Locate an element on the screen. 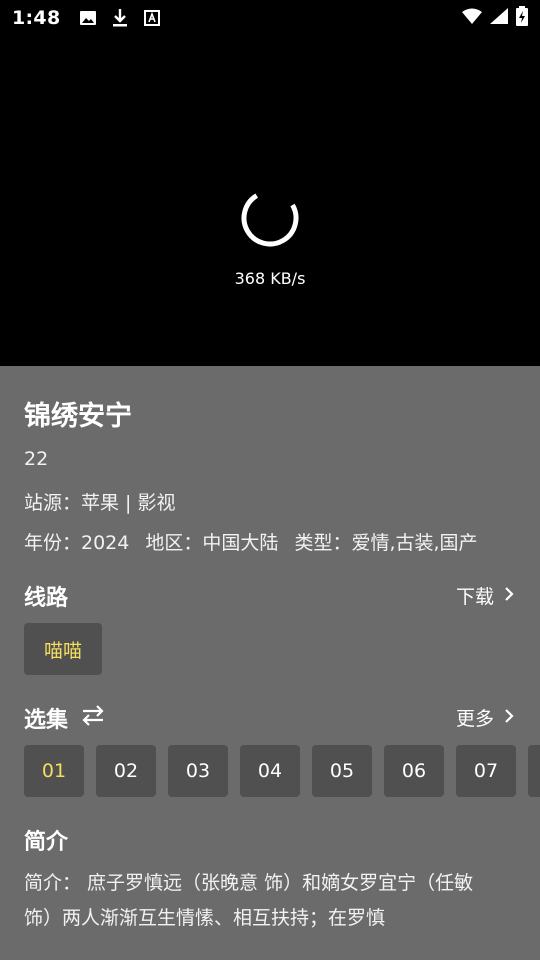  status-time: 1:48 is located at coordinates (36, 18).